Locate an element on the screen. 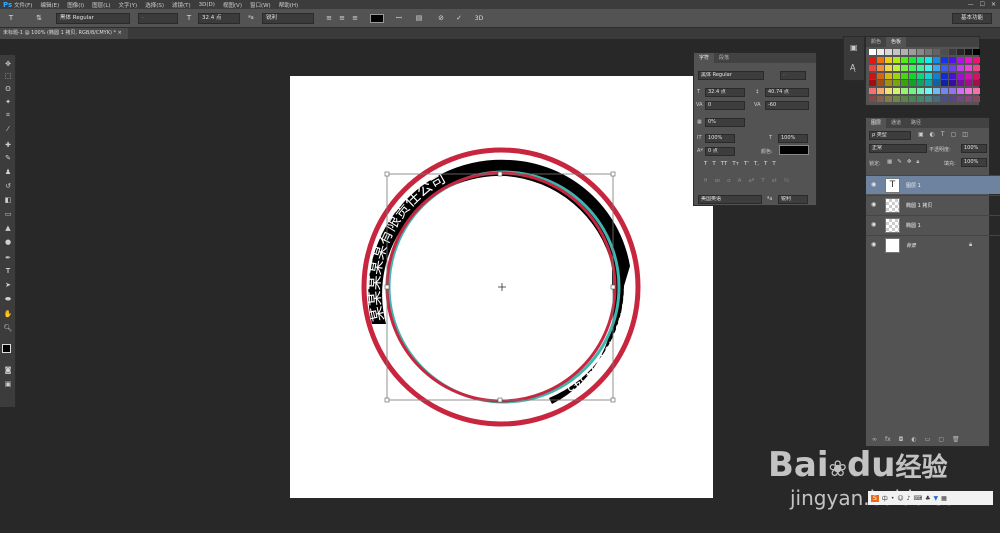 Image resolution: width=1000 pixels, height=533 pixels. add-mask-icon: ◘ is located at coordinates (901, 439).